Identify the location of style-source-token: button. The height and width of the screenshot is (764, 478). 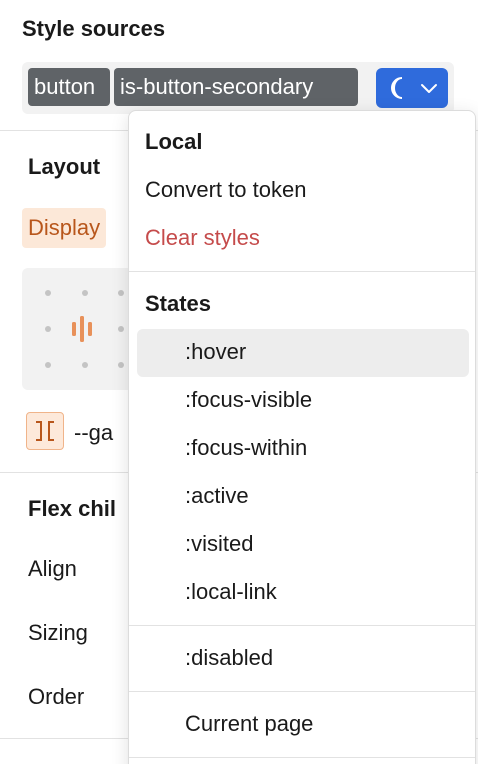
(69, 87).